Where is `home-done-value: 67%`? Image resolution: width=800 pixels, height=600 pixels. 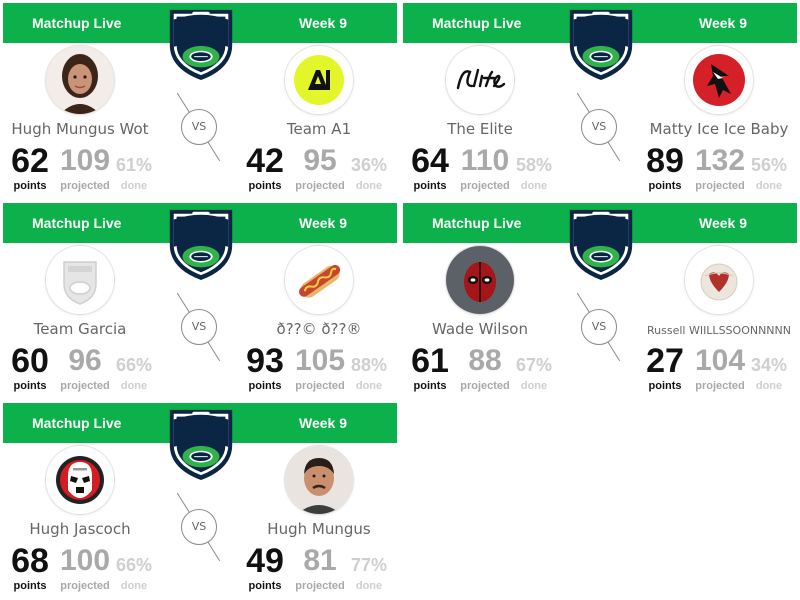
home-done-value: 67% is located at coordinates (534, 365).